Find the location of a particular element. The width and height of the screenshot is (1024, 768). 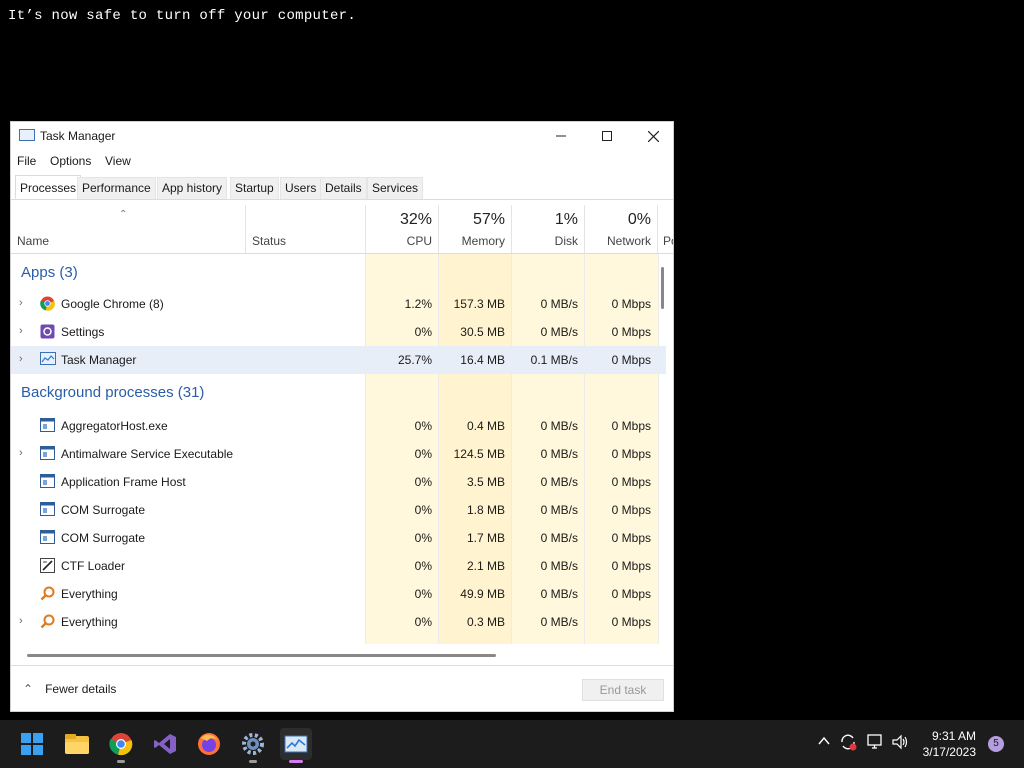

visual-studio-icon is located at coordinates (165, 744).